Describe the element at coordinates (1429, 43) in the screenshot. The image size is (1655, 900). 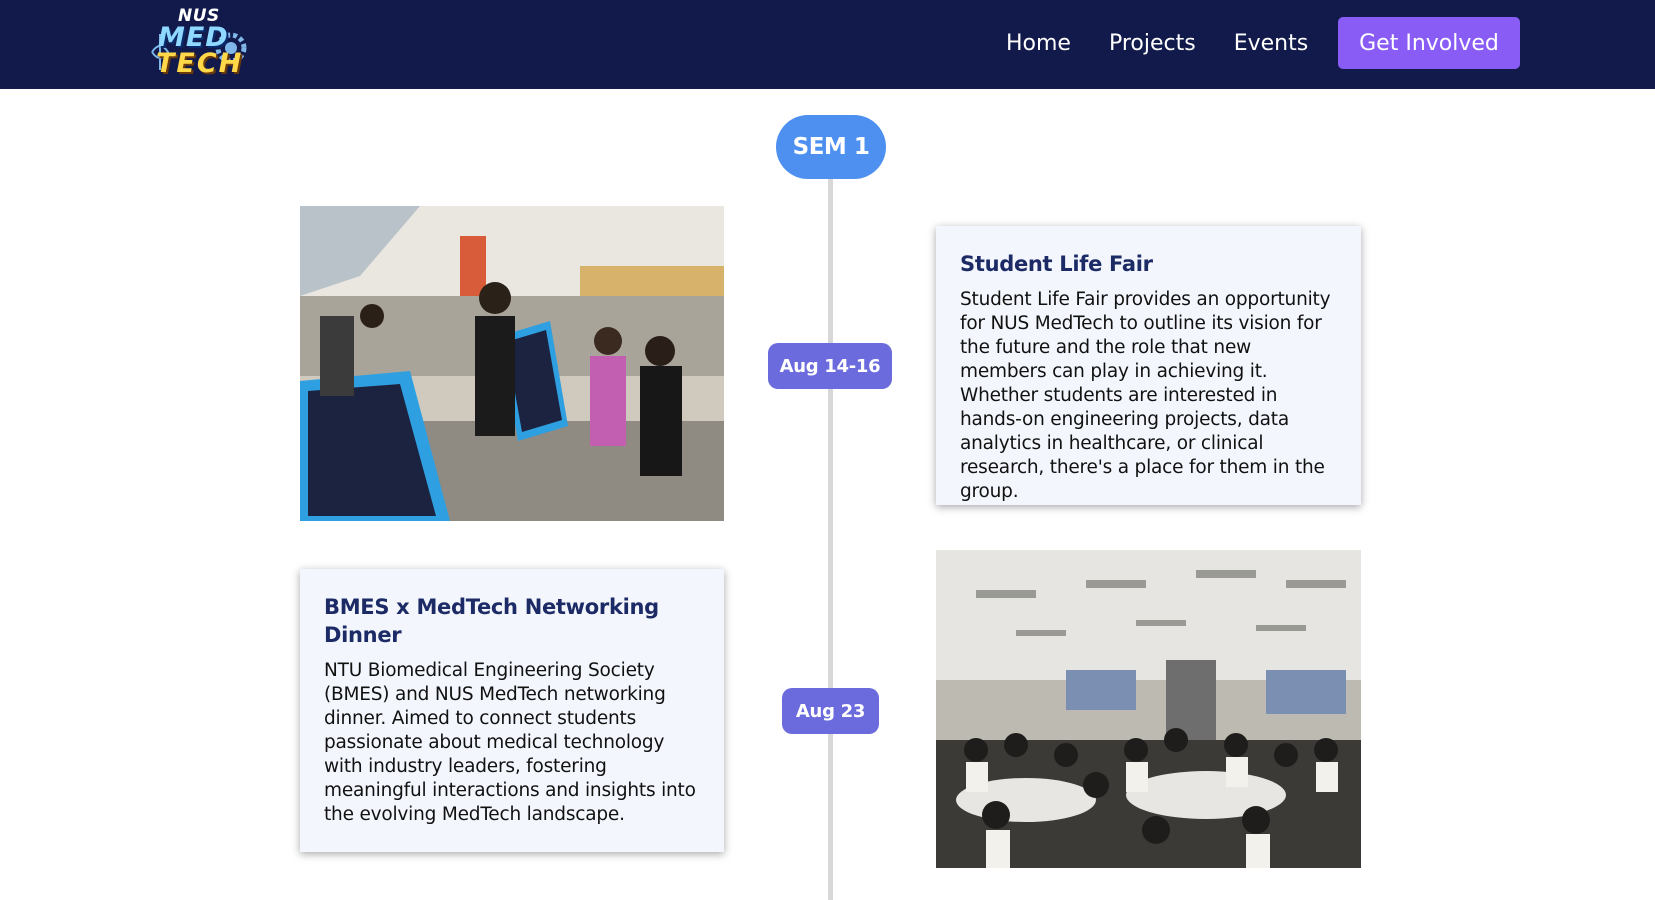
I see `get-involved-button: Get Involved` at that location.